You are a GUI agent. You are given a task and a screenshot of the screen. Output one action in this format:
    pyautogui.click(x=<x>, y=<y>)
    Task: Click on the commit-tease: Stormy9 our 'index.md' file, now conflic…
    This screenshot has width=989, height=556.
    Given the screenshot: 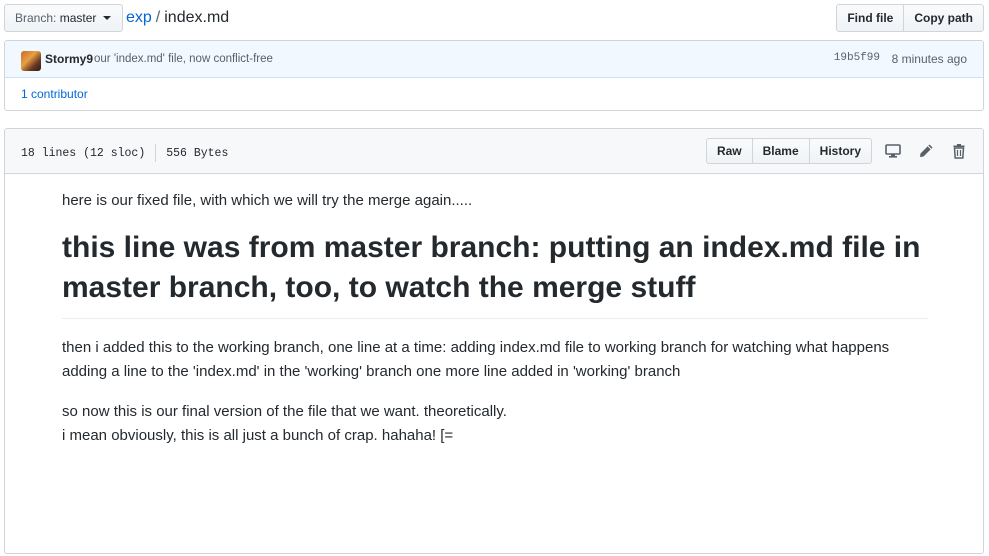 What is the action you would take?
    pyautogui.click(x=494, y=59)
    